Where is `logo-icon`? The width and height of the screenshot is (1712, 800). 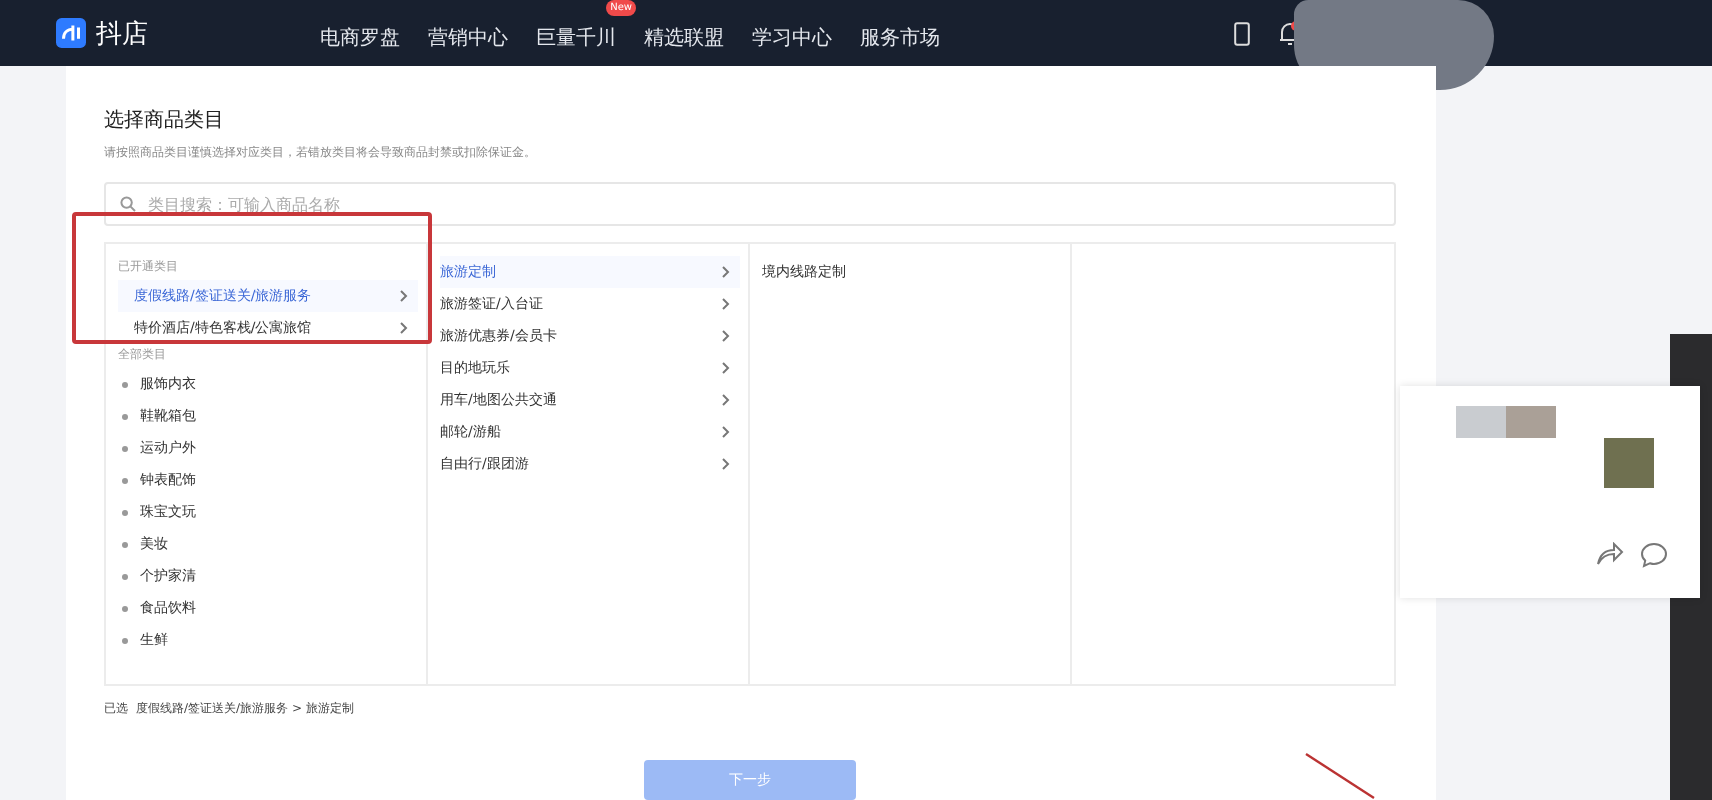 logo-icon is located at coordinates (71, 33).